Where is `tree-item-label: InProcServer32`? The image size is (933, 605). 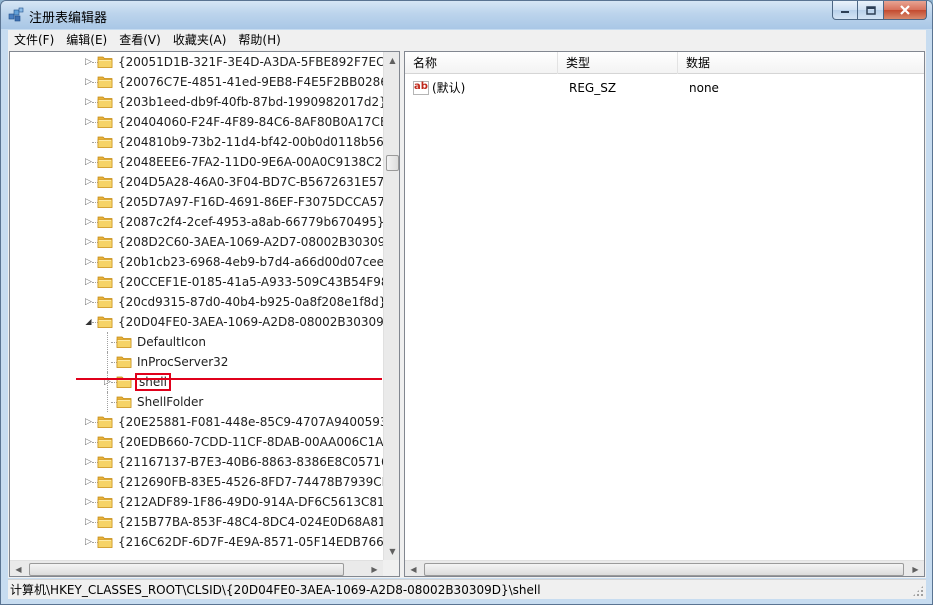
tree-item-label: InProcServer32 is located at coordinates (182, 362).